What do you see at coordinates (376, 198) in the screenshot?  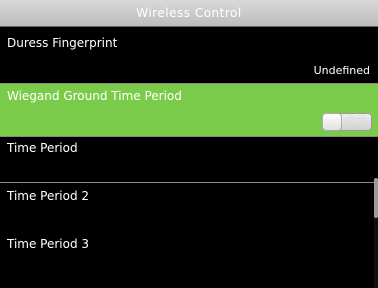 I see `scrollbar-thumb` at bounding box center [376, 198].